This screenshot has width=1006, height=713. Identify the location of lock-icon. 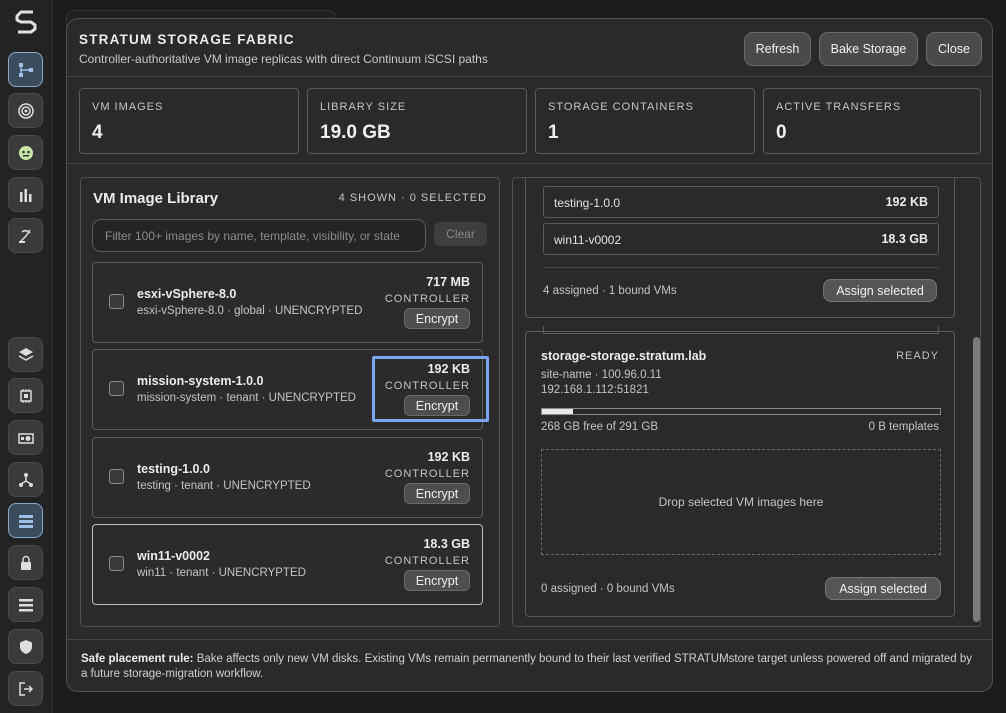
(25, 562).